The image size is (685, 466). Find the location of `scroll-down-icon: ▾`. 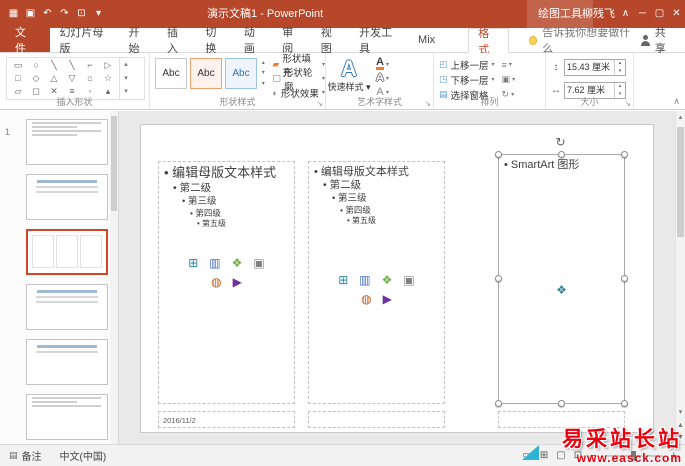

scroll-down-icon: ▾ is located at coordinates (680, 412).